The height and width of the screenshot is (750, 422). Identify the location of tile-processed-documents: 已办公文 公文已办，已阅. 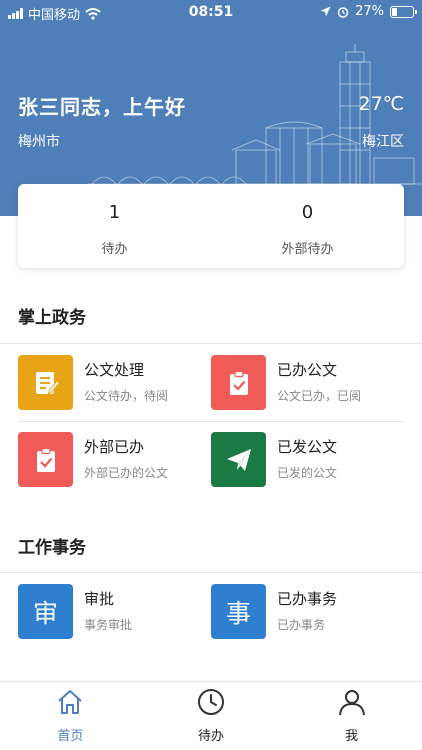
(306, 385).